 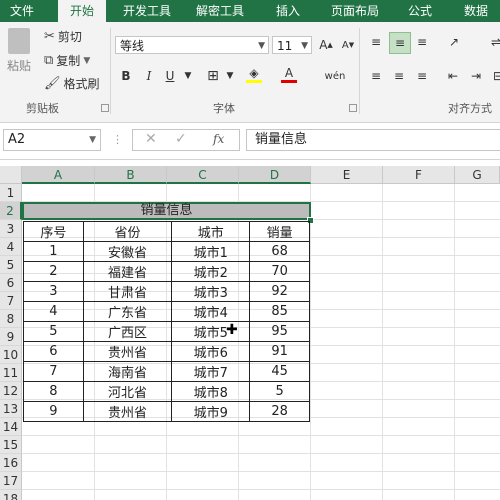 What do you see at coordinates (11, 247) in the screenshot?
I see `row-header-4: 4` at bounding box center [11, 247].